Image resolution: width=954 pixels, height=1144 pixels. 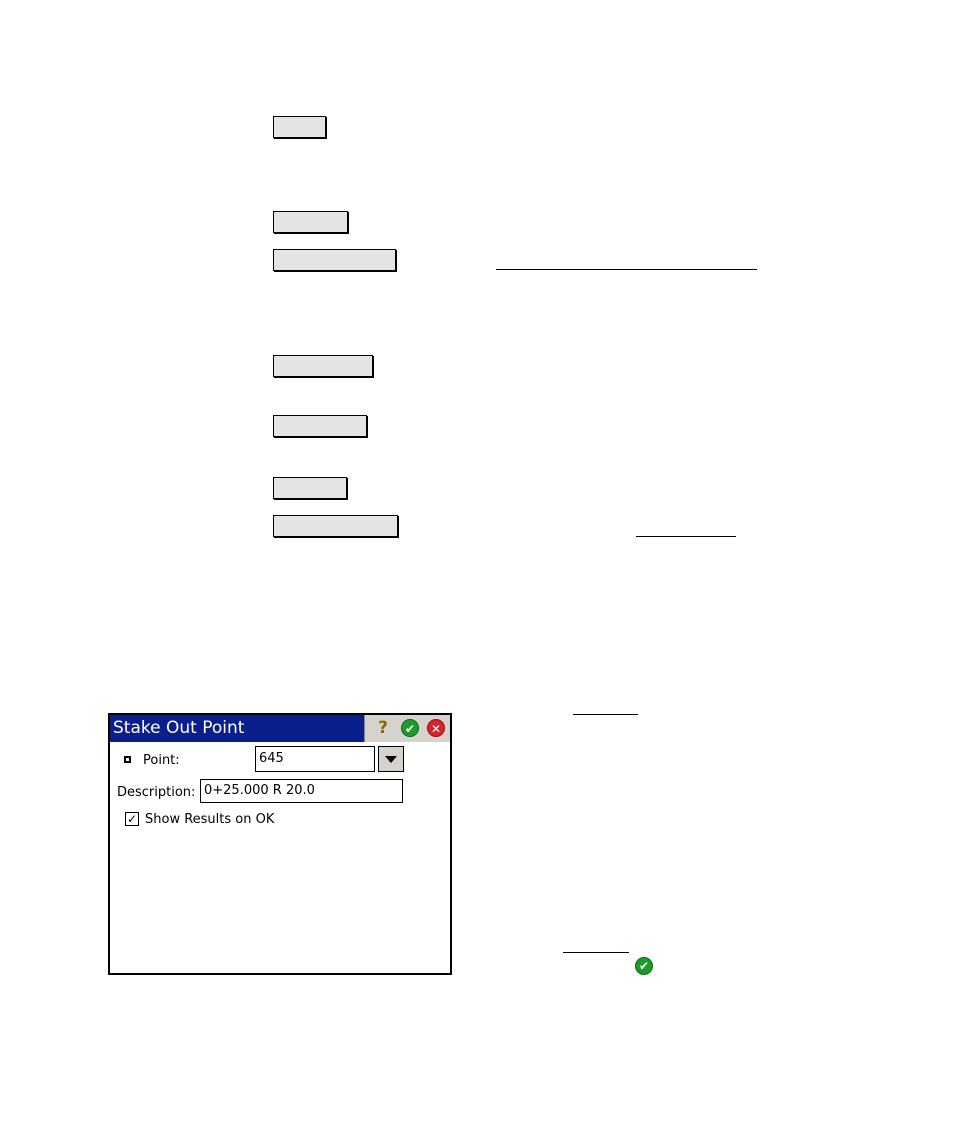 I want to click on dialog-titlebar: Stake Out Point ? ✔ ✕, so click(x=280, y=728).